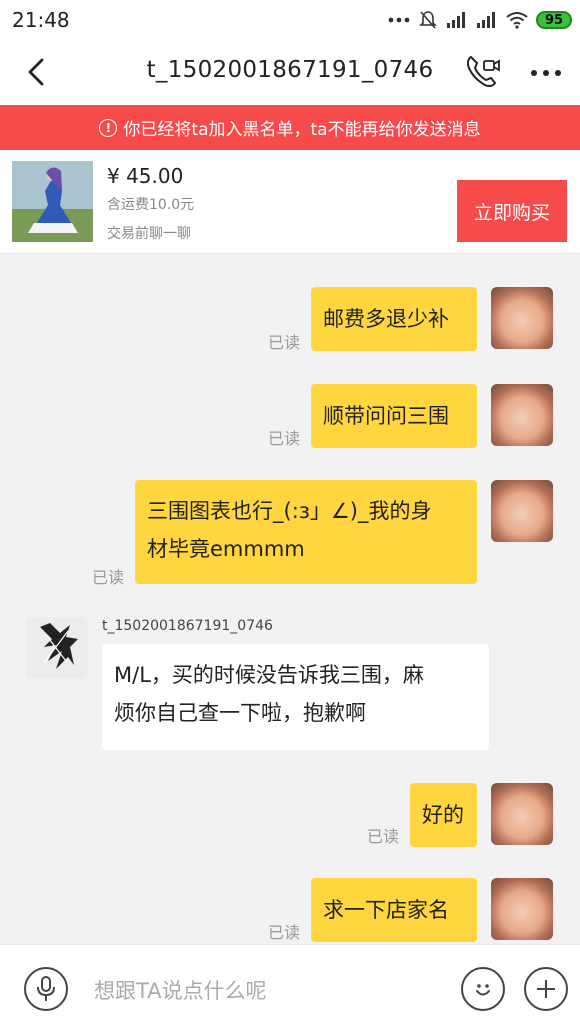  What do you see at coordinates (512, 211) in the screenshot?
I see `buy-now-button: 立即购买` at bounding box center [512, 211].